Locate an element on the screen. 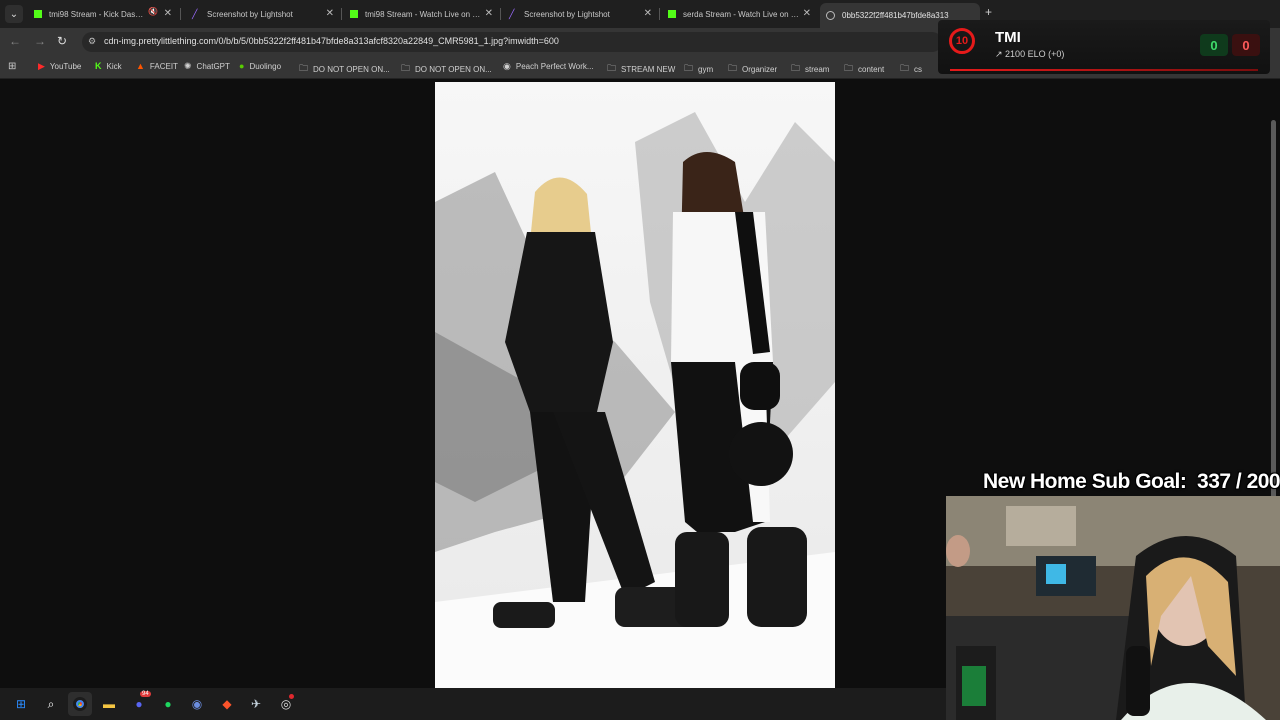  bookmark-label: YouTube is located at coordinates (65, 66).